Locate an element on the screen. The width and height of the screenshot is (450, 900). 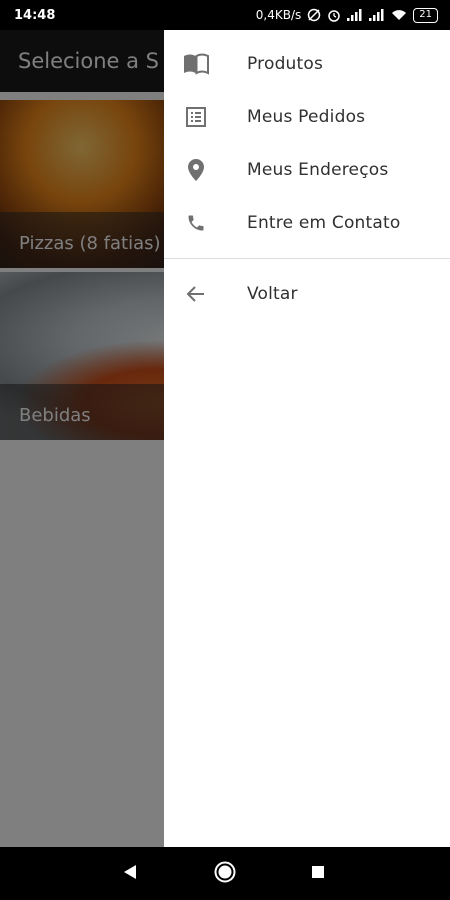
drawer-item-label: Voltar is located at coordinates (272, 293).